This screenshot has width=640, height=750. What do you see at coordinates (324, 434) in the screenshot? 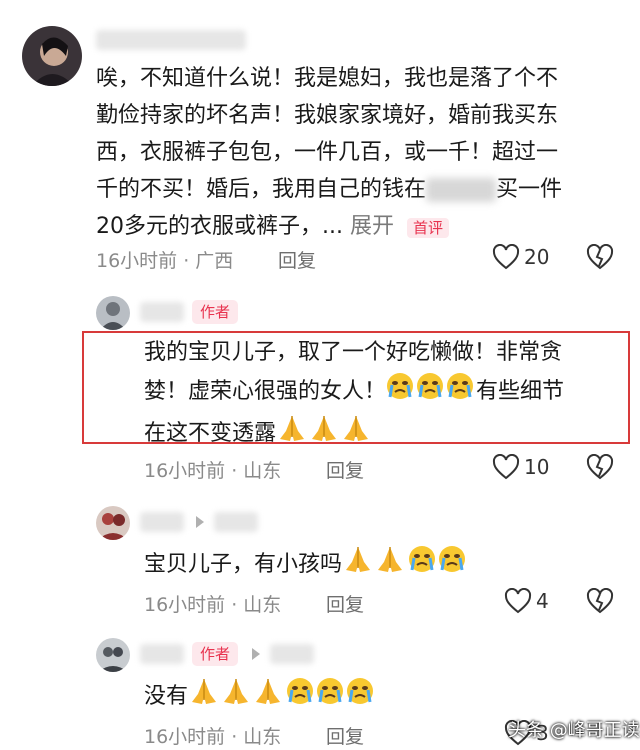
I see `praying-hands-emoji-group` at bounding box center [324, 434].